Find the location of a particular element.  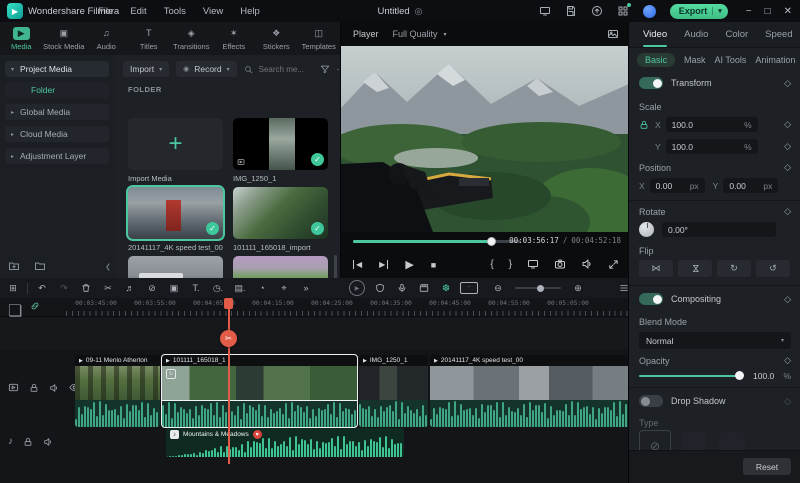

timeline-zoom-slider is located at coordinates (538, 288).